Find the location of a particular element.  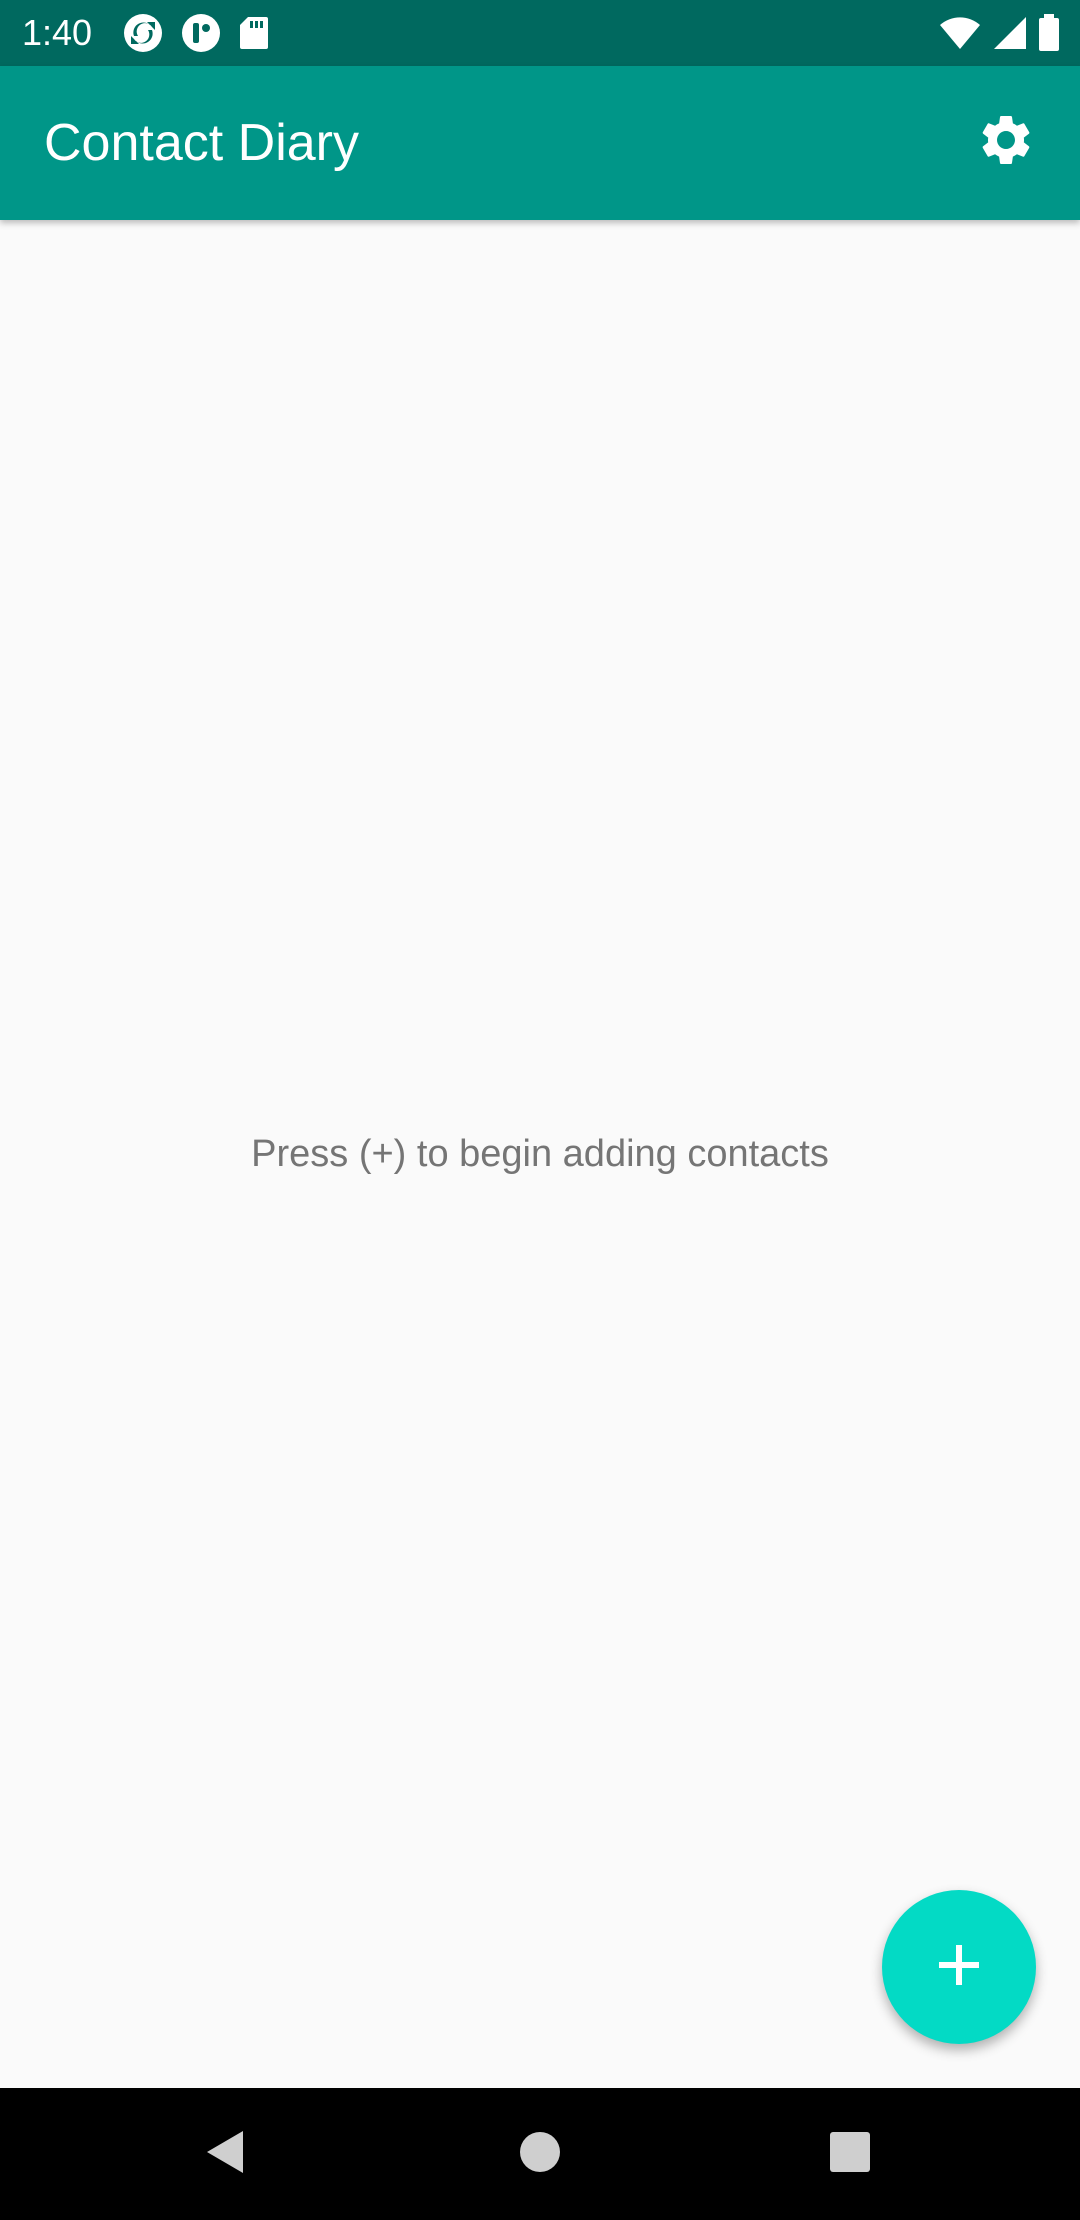

gear-icon is located at coordinates (1006, 142).